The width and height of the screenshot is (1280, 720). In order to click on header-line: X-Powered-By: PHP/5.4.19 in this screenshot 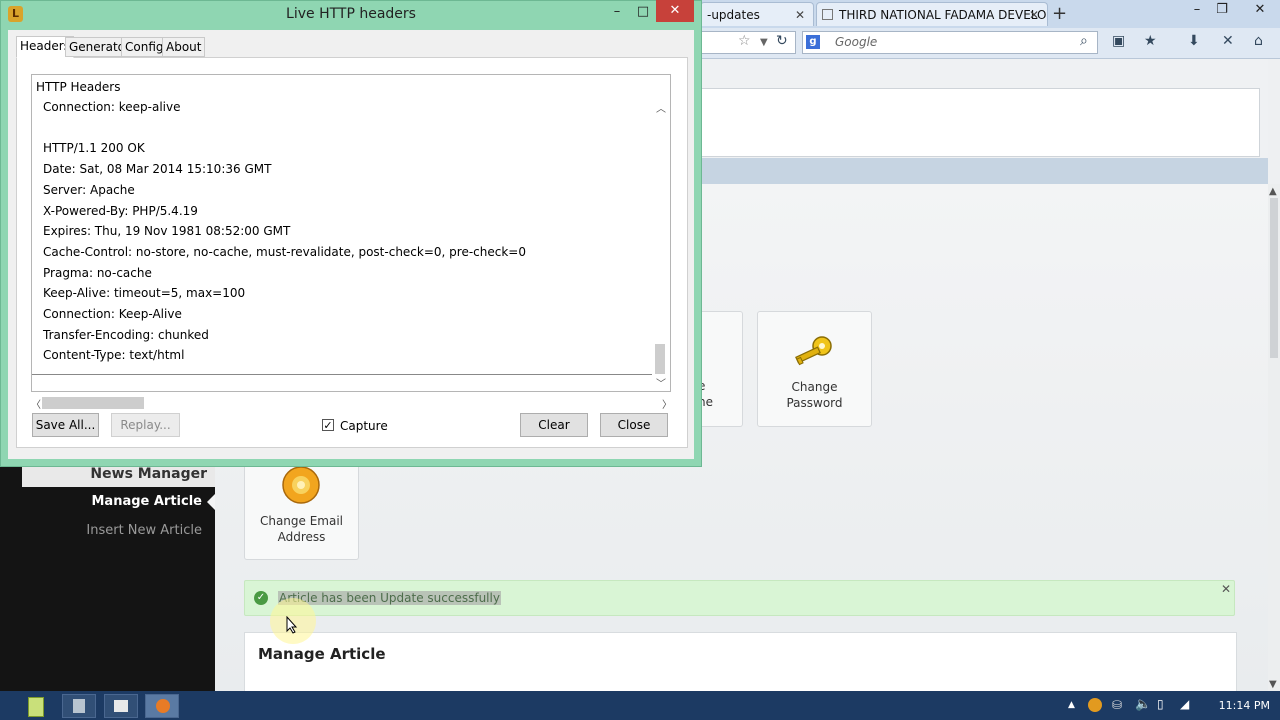, I will do `click(120, 211)`.